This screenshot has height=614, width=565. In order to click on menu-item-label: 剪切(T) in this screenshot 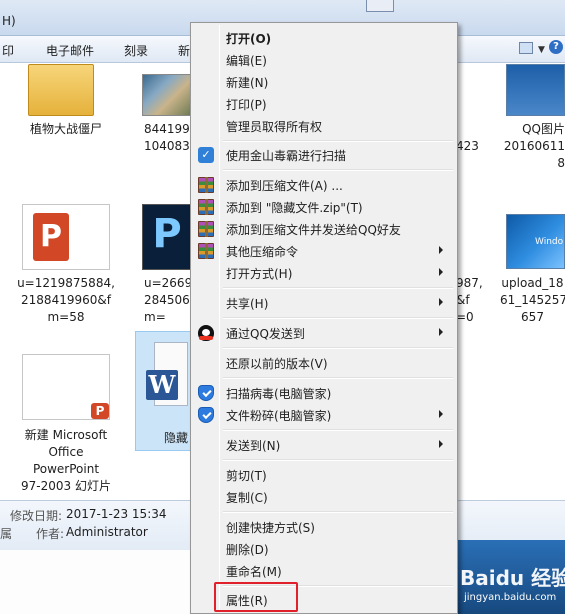, I will do `click(246, 476)`.